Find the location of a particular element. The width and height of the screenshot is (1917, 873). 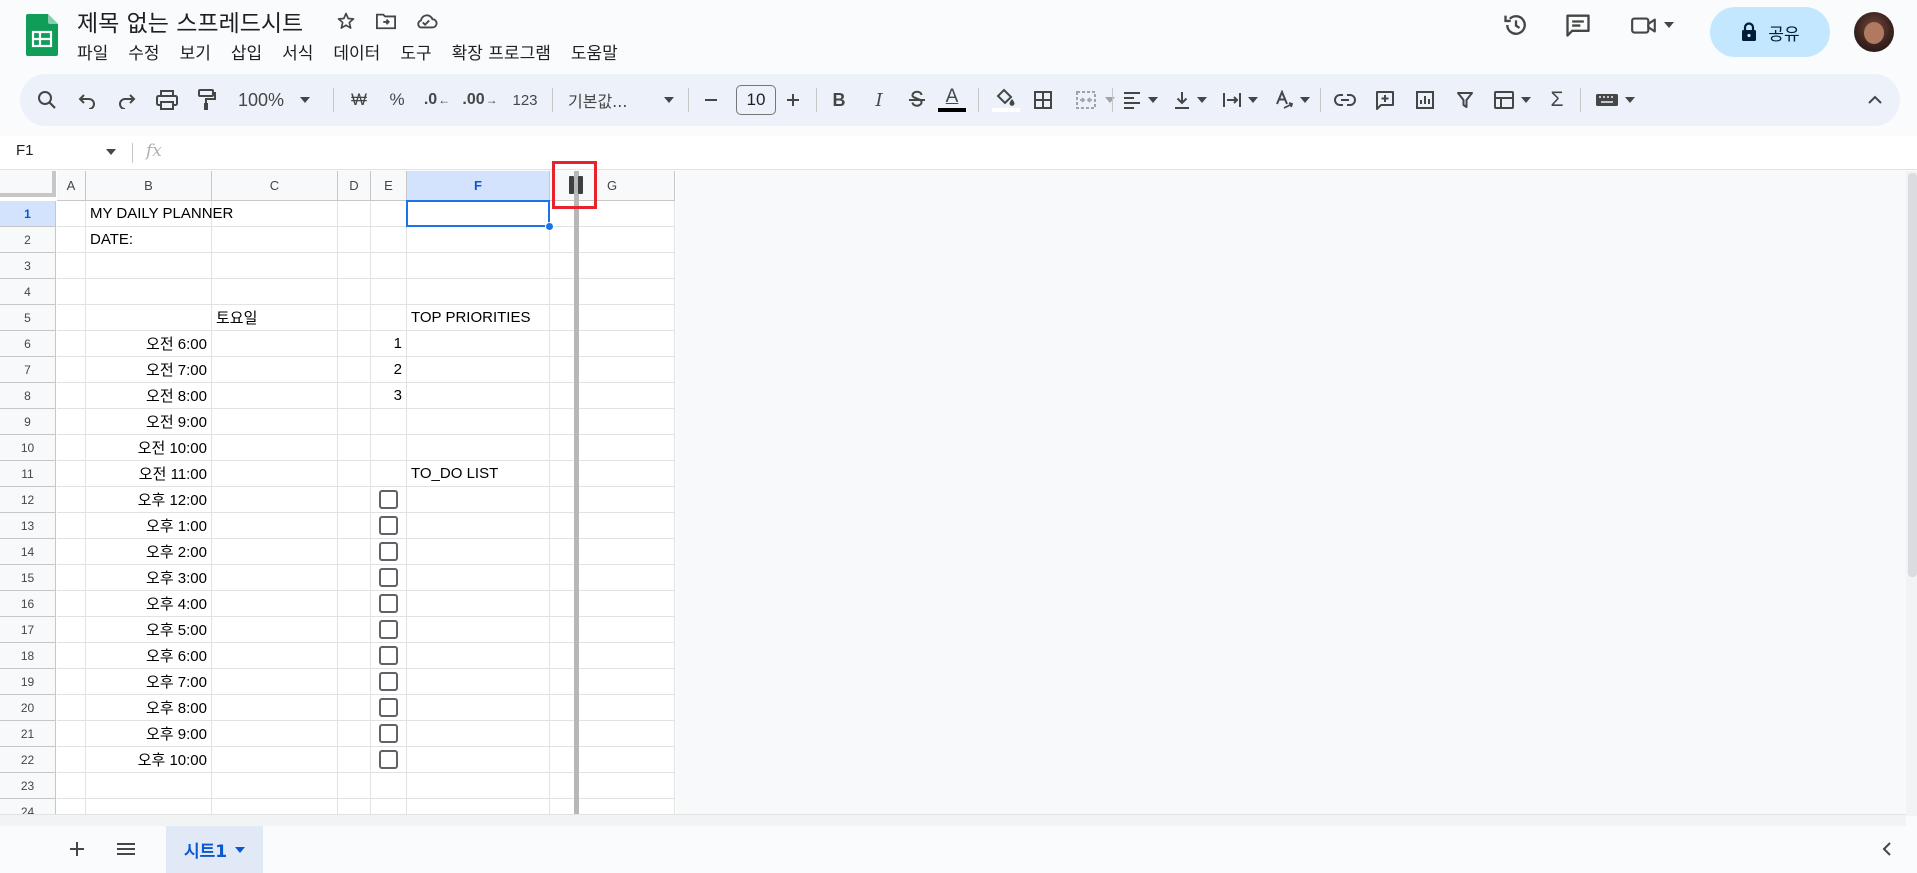

cell-f19 is located at coordinates (478, 682).